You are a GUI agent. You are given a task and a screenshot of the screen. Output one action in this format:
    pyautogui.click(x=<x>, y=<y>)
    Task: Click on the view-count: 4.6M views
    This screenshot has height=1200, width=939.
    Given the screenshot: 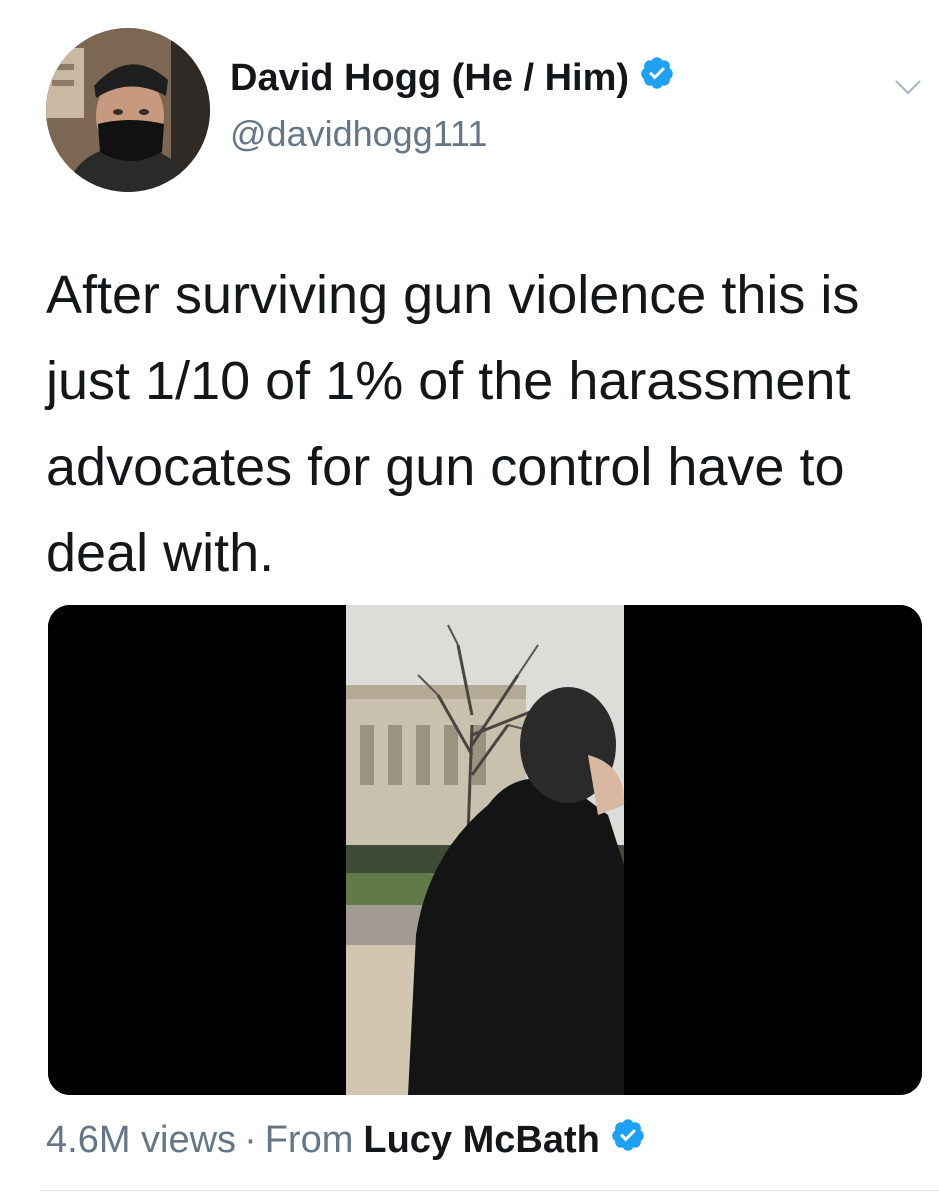 What is the action you would take?
    pyautogui.click(x=141, y=1139)
    